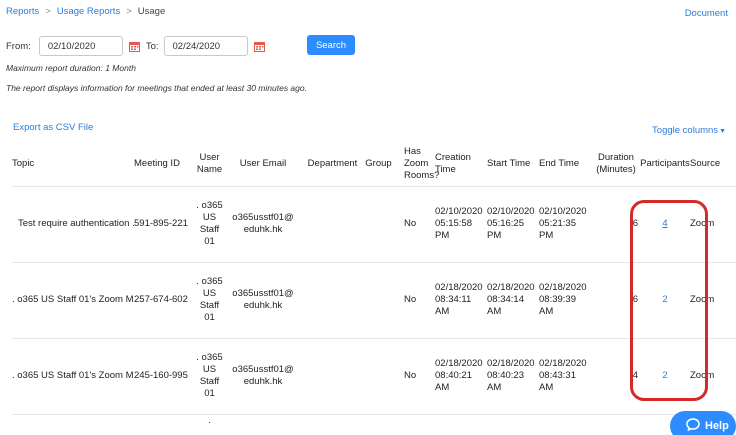 The height and width of the screenshot is (435, 736). I want to click on search-button: Search, so click(331, 45).